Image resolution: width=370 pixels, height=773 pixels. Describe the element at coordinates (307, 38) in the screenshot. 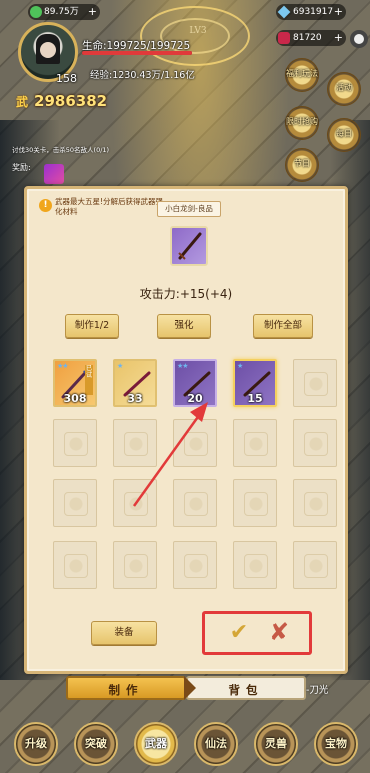

I see `ruby-amount: 81720` at that location.